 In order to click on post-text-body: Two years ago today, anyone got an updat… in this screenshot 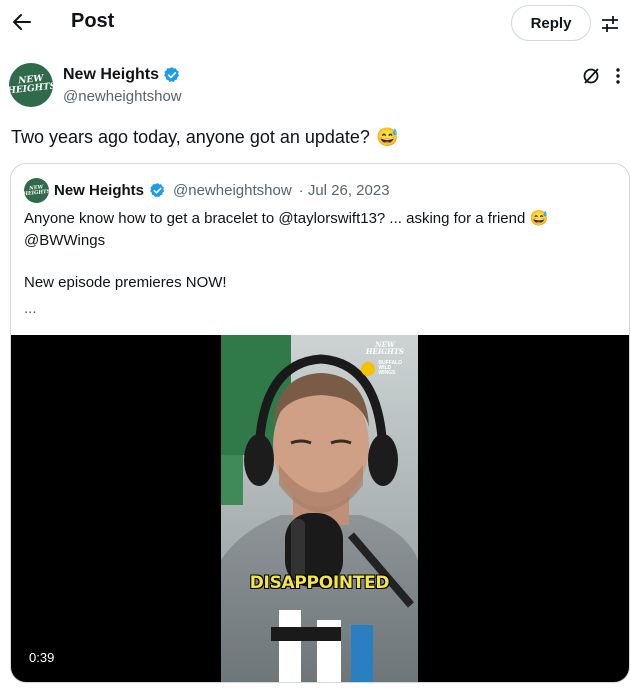, I will do `click(190, 137)`.